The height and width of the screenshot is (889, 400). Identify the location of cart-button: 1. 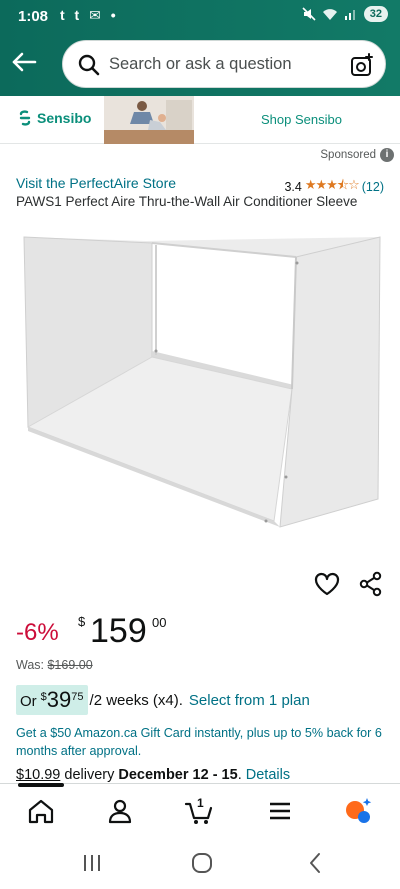
(199, 811).